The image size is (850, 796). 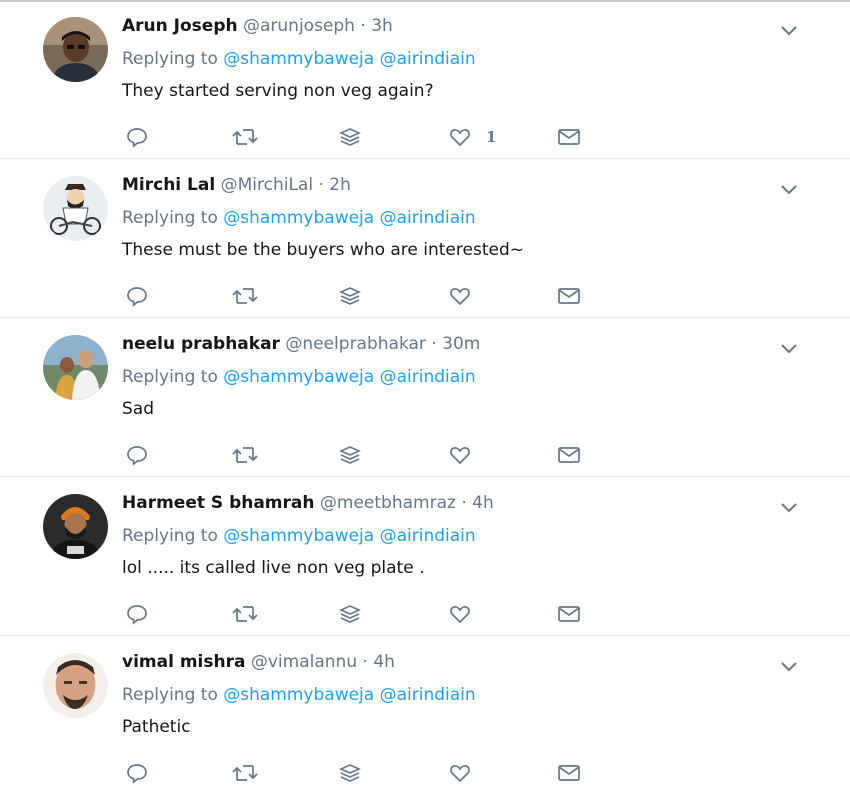 What do you see at coordinates (491, 137) in the screenshot?
I see `like-count: 1` at bounding box center [491, 137].